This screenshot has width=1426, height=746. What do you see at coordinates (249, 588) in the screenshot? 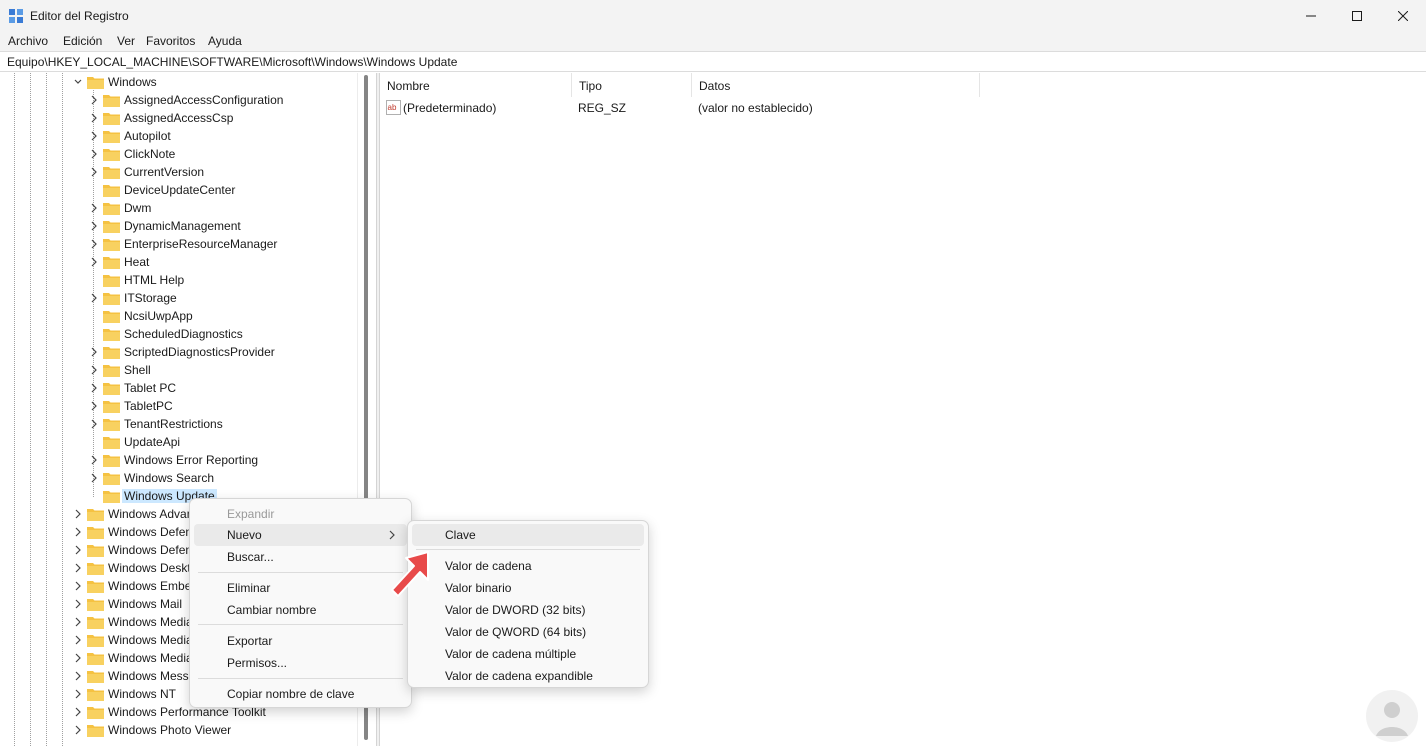
I see `menu-item-label: Eliminar` at bounding box center [249, 588].